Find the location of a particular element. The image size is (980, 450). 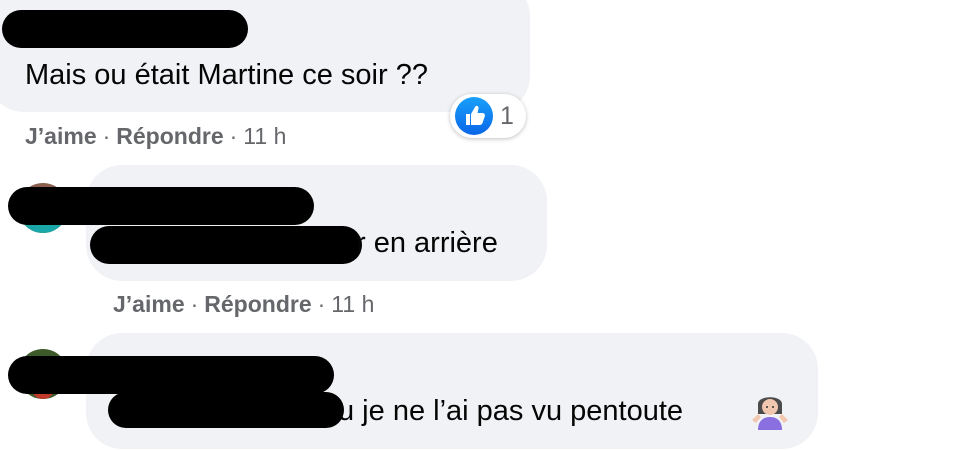

comment-text: u je ne l’ai pas vu pentoute is located at coordinates (511, 411).